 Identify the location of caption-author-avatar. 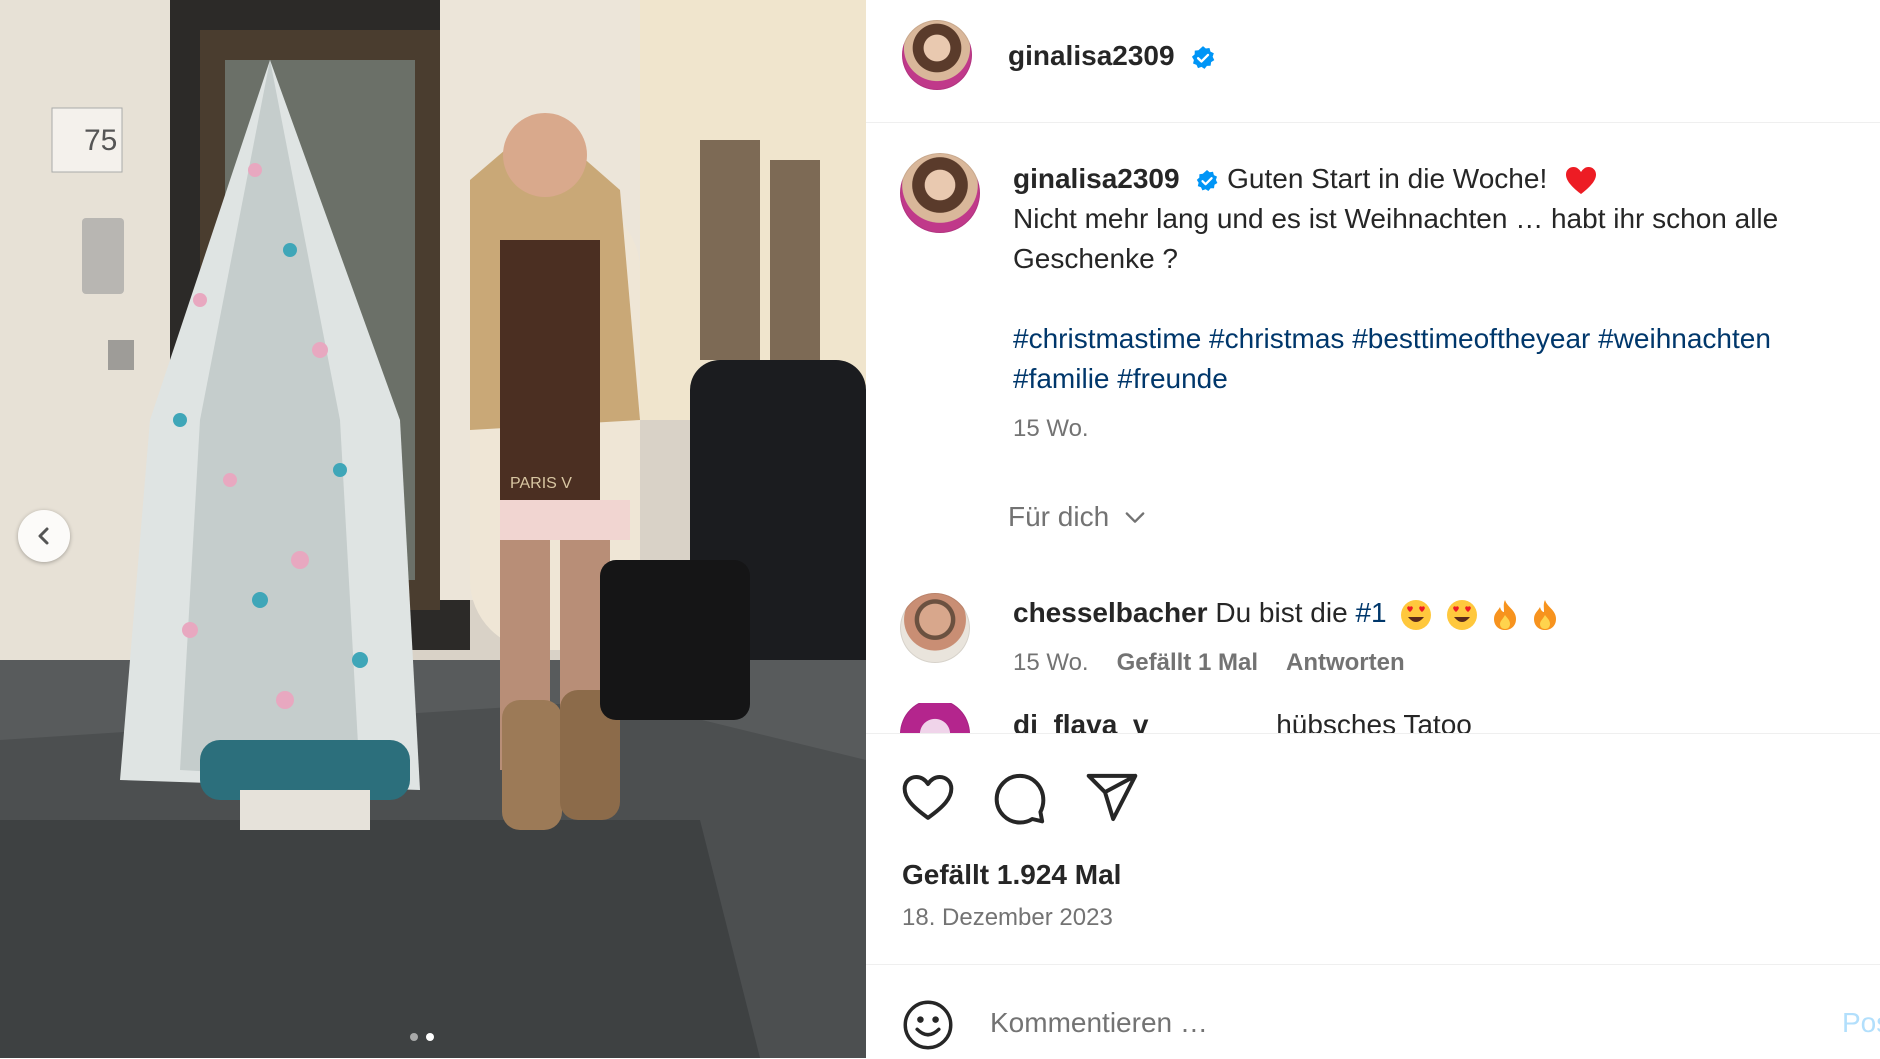
(940, 193).